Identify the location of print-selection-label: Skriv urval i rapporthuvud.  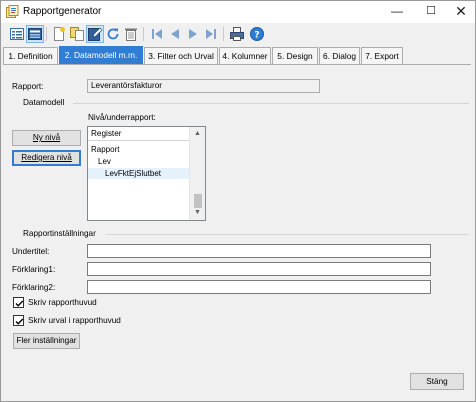
(74, 320).